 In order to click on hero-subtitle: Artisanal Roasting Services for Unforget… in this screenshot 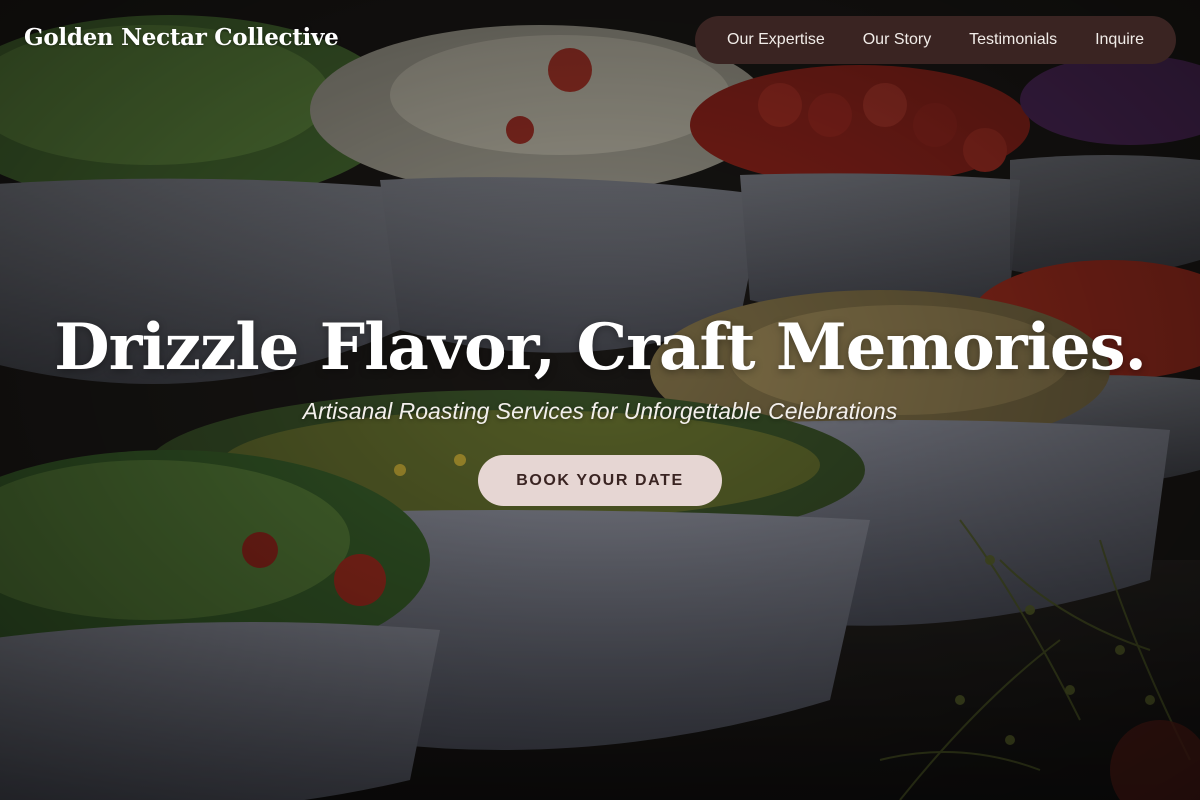, I will do `click(600, 411)`.